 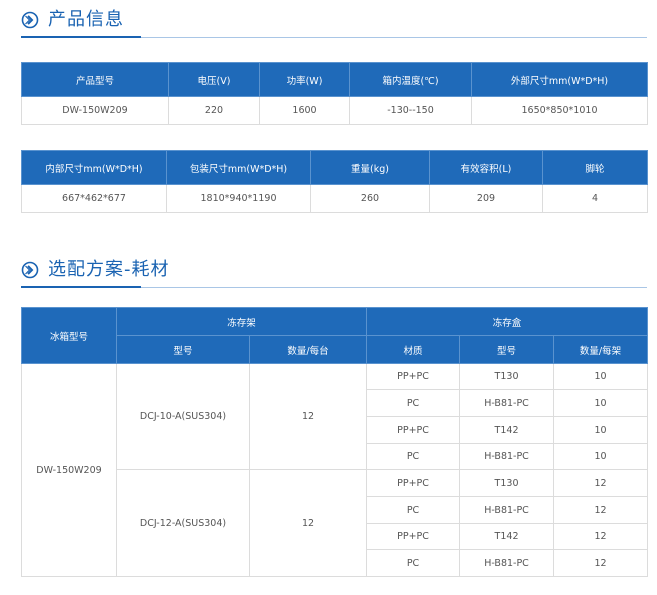 I want to click on table-header-row: 冰箱型号 冻存架 冻存盒, so click(x=335, y=335).